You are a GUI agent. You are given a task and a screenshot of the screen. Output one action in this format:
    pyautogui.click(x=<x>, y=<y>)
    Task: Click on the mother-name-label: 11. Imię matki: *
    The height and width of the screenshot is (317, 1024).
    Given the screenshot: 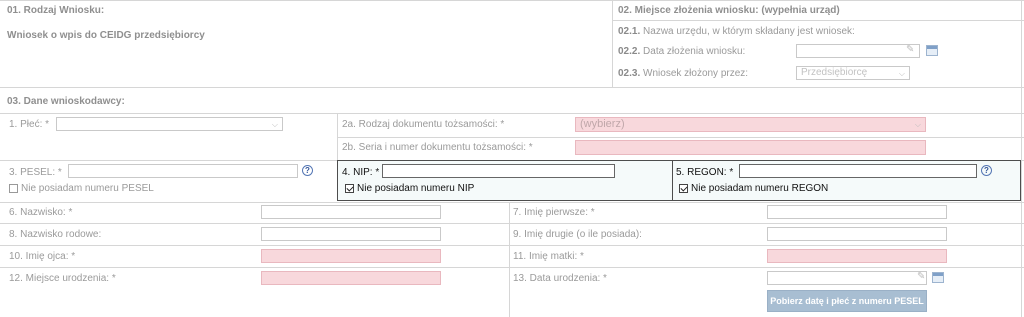 What is the action you would take?
    pyautogui.click(x=548, y=256)
    